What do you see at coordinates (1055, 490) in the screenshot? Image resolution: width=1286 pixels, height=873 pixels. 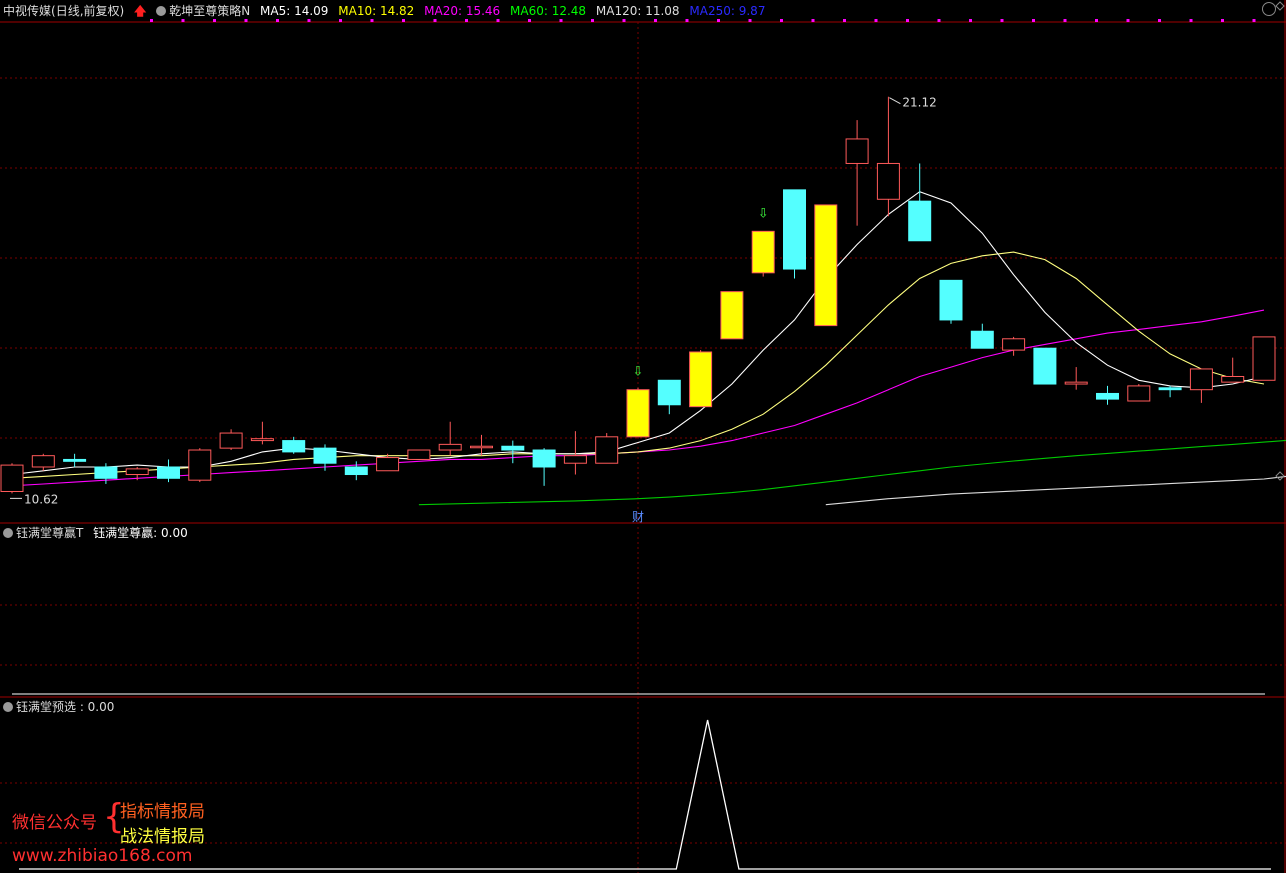 I see `ma120-line` at bounding box center [1055, 490].